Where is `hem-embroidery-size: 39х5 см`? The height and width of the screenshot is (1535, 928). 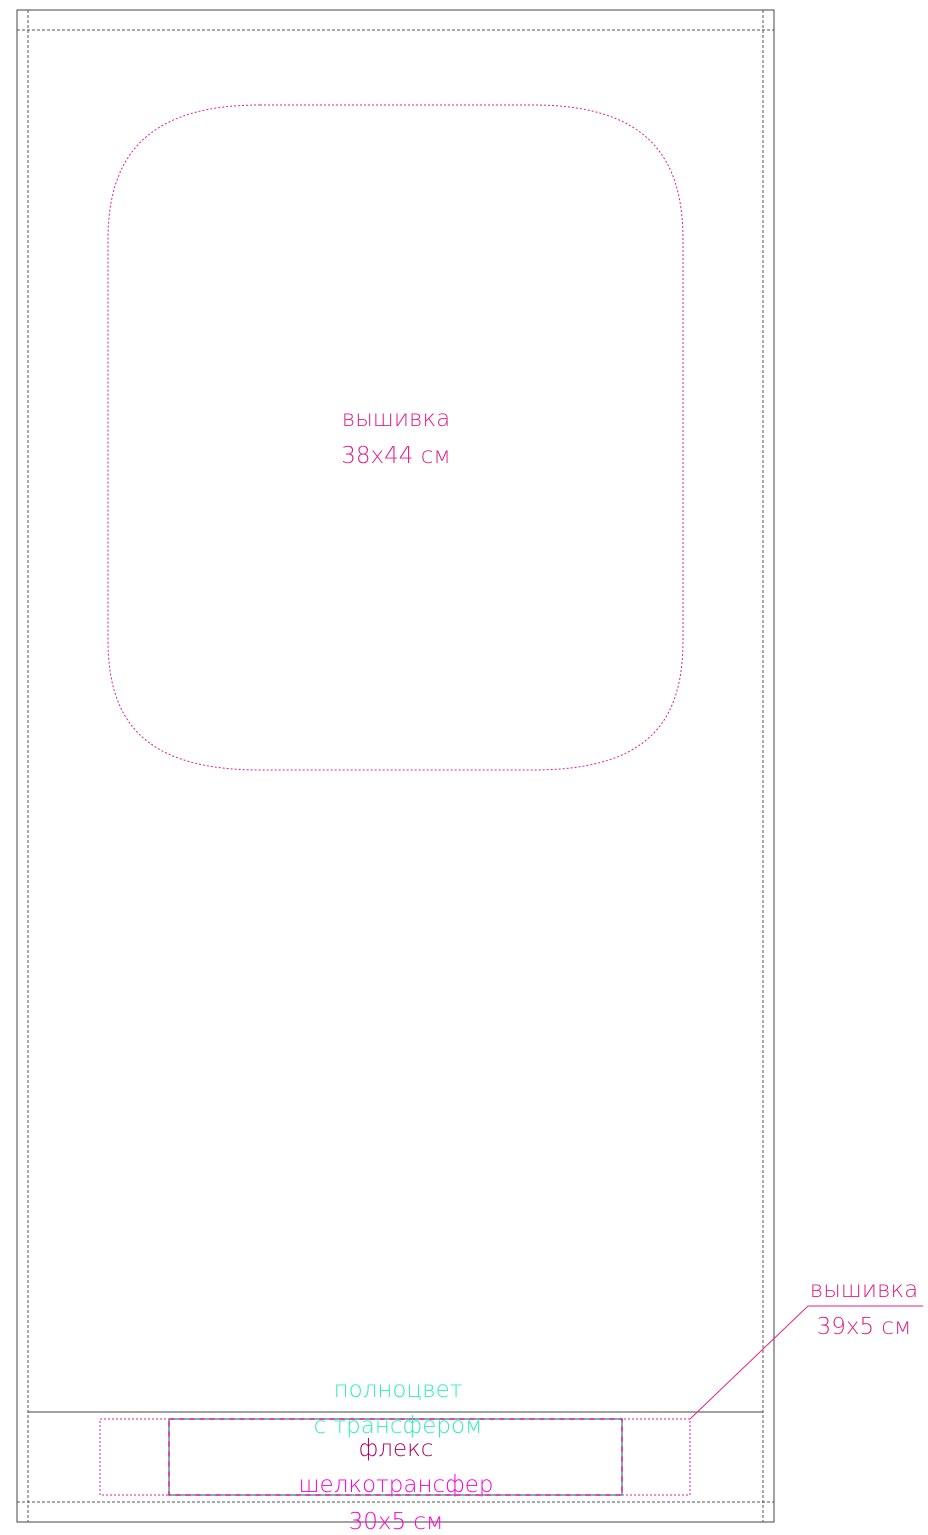 hem-embroidery-size: 39х5 см is located at coordinates (864, 1327).